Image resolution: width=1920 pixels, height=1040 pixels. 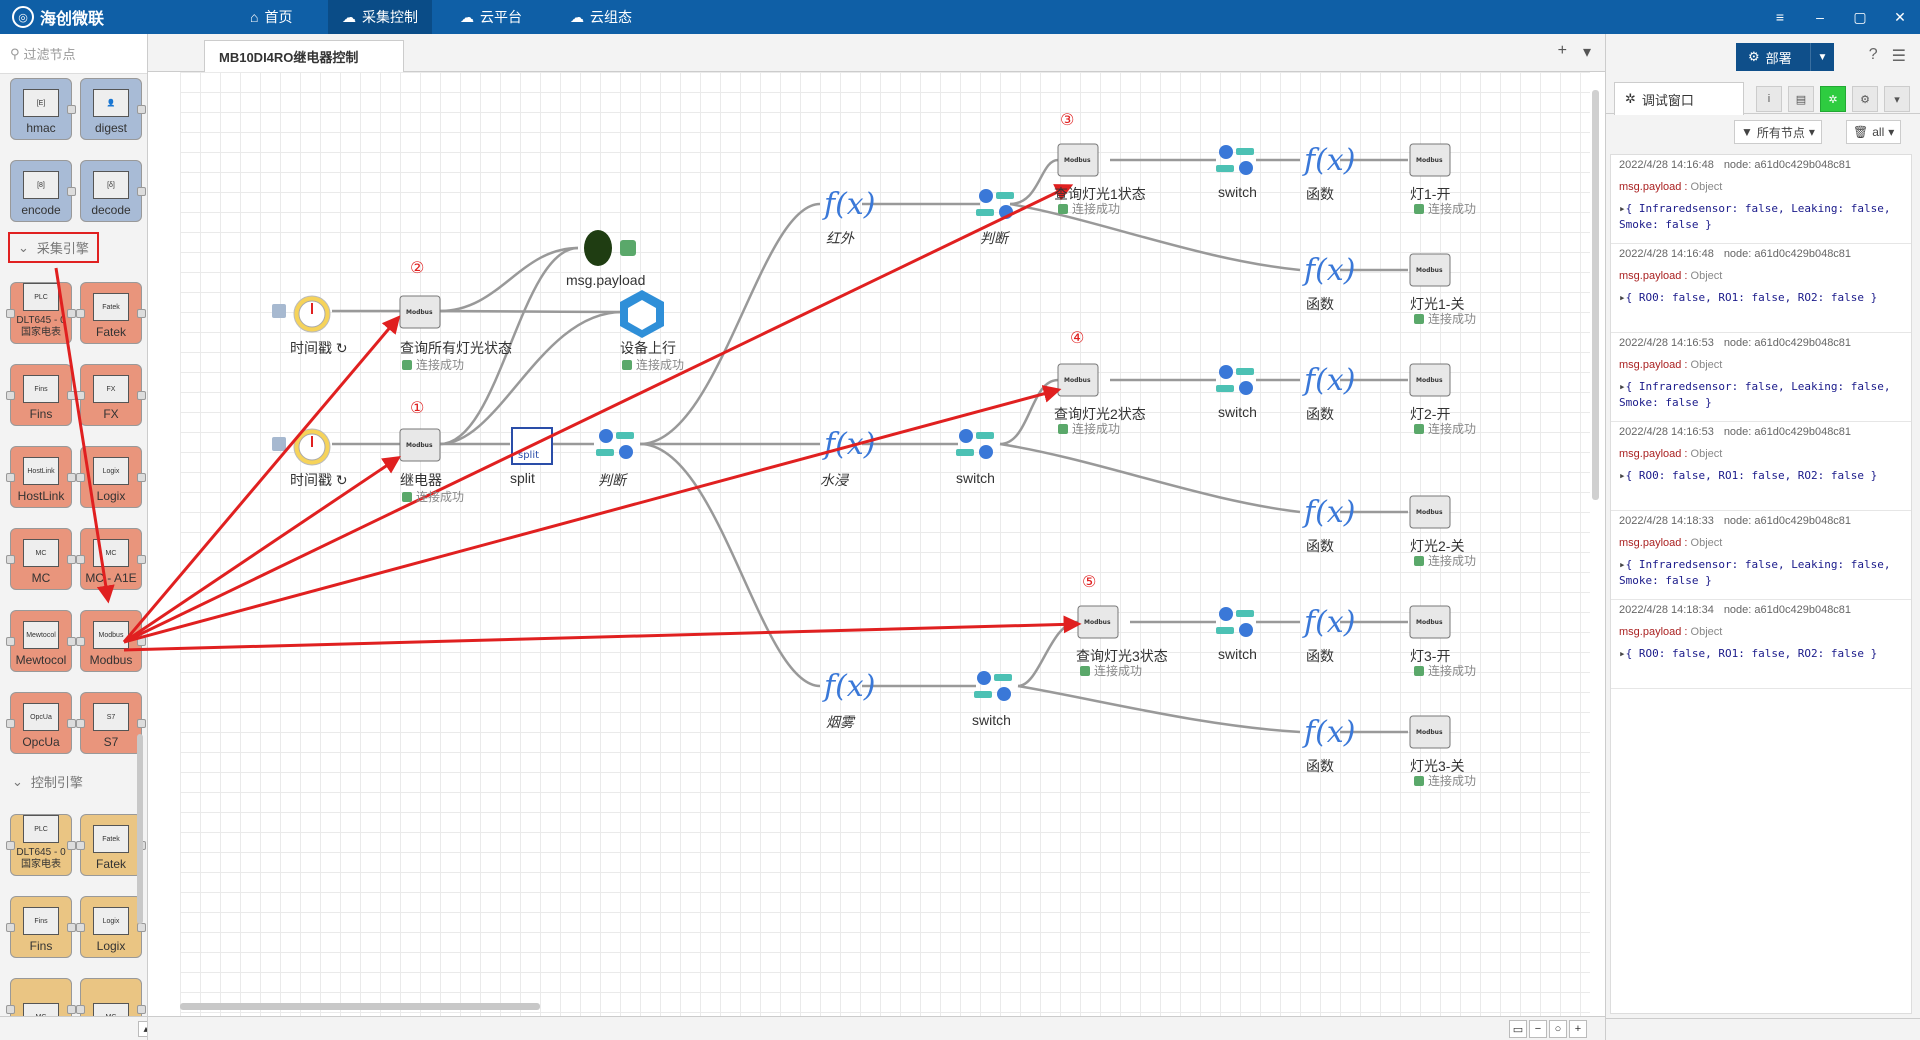 I want to click on palette-node-mc: MC MC, so click(x=41, y=559).